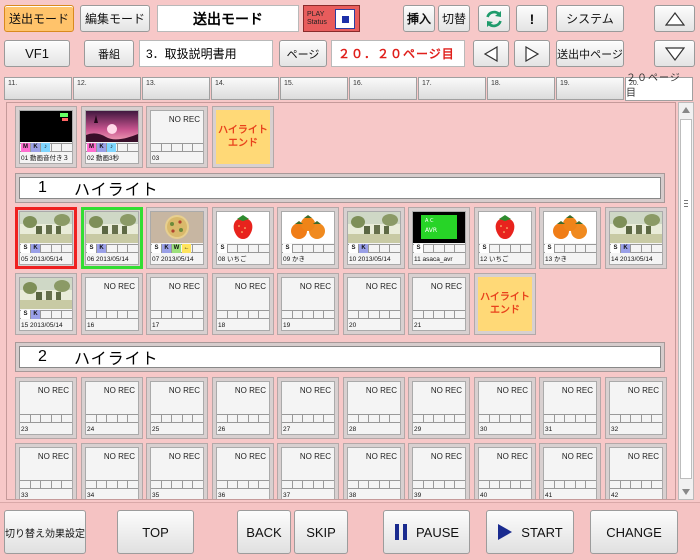 Image resolution: width=700 pixels, height=560 pixels. Describe the element at coordinates (177, 238) in the screenshot. I see `cue-cell-7: S K W ← 07 2013/05/14` at that location.